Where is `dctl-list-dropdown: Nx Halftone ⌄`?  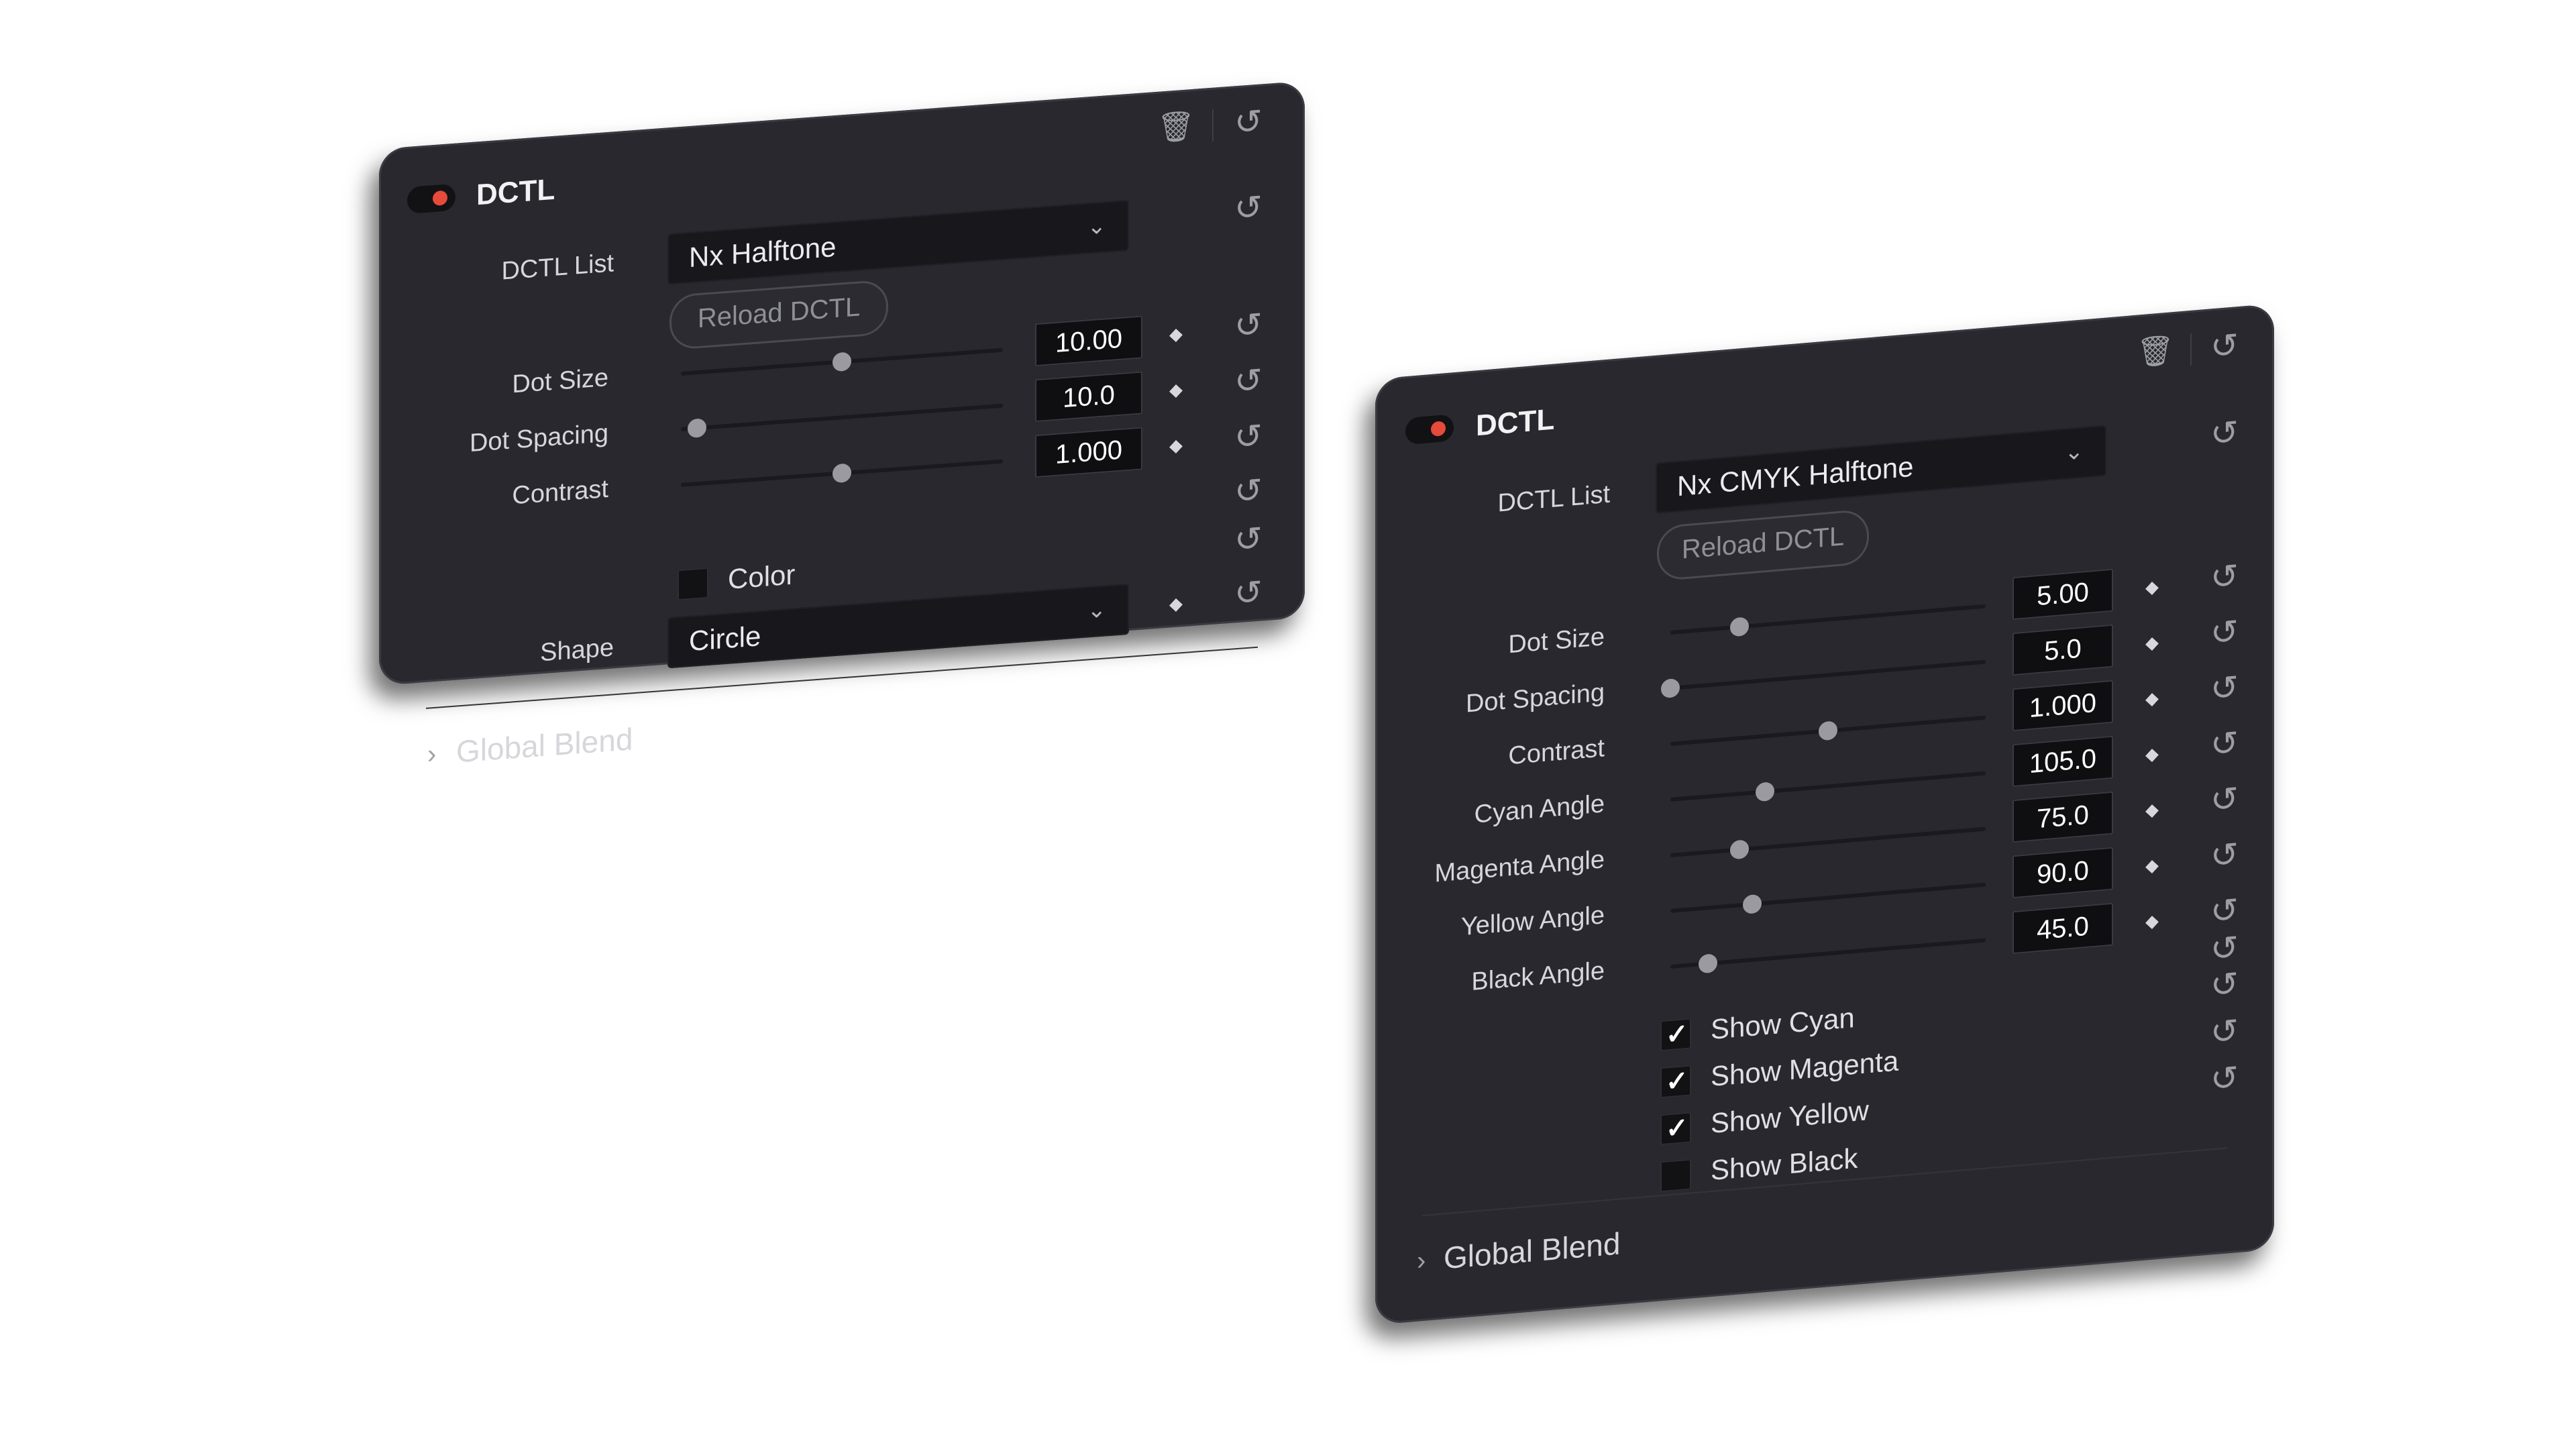 dctl-list-dropdown: Nx Halftone ⌄ is located at coordinates (898, 242).